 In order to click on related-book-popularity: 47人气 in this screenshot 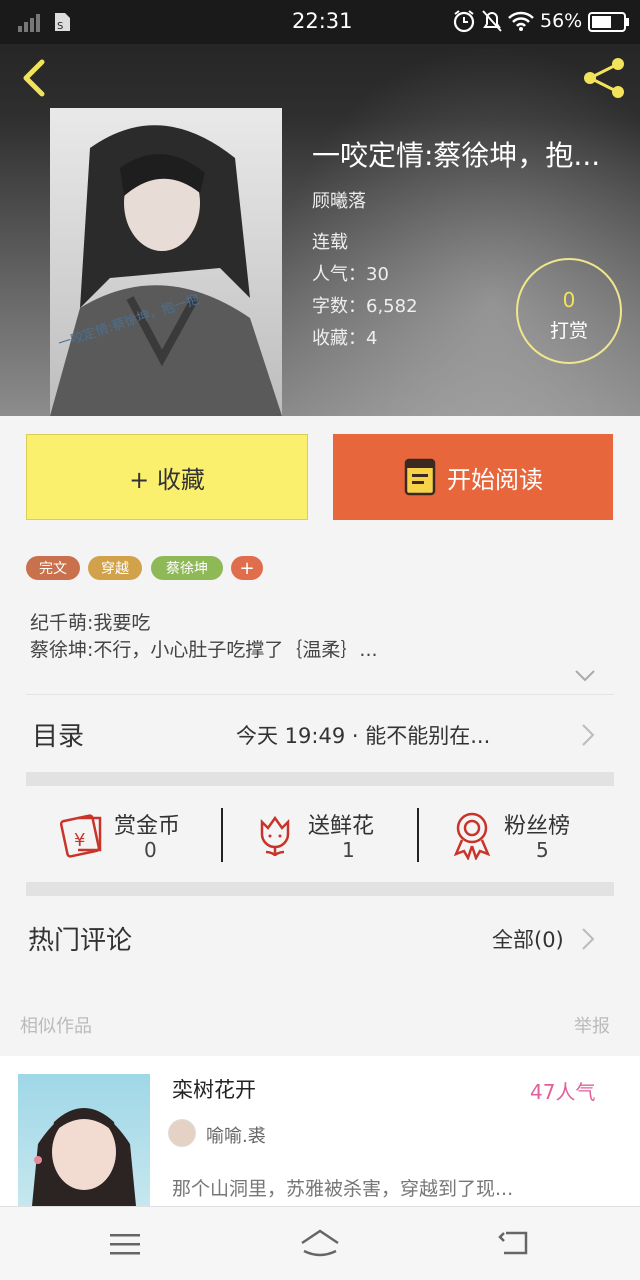, I will do `click(563, 1092)`.